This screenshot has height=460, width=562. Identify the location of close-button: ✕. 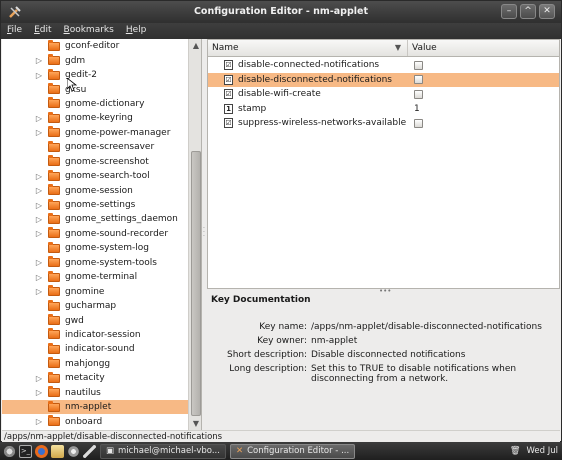
(547, 11).